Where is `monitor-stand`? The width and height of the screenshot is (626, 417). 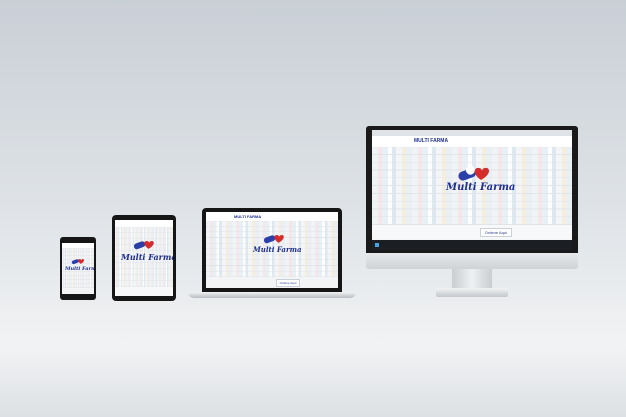
monitor-stand is located at coordinates (472, 279).